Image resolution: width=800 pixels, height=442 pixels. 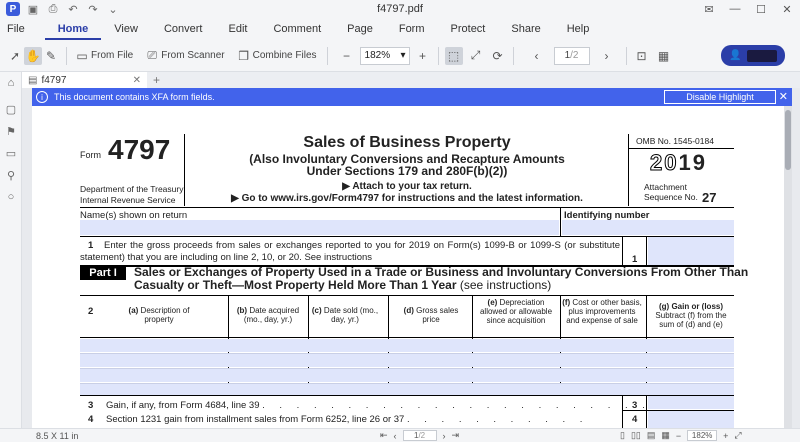 I want to click on attachment-icon: ⚲, so click(x=11, y=175).